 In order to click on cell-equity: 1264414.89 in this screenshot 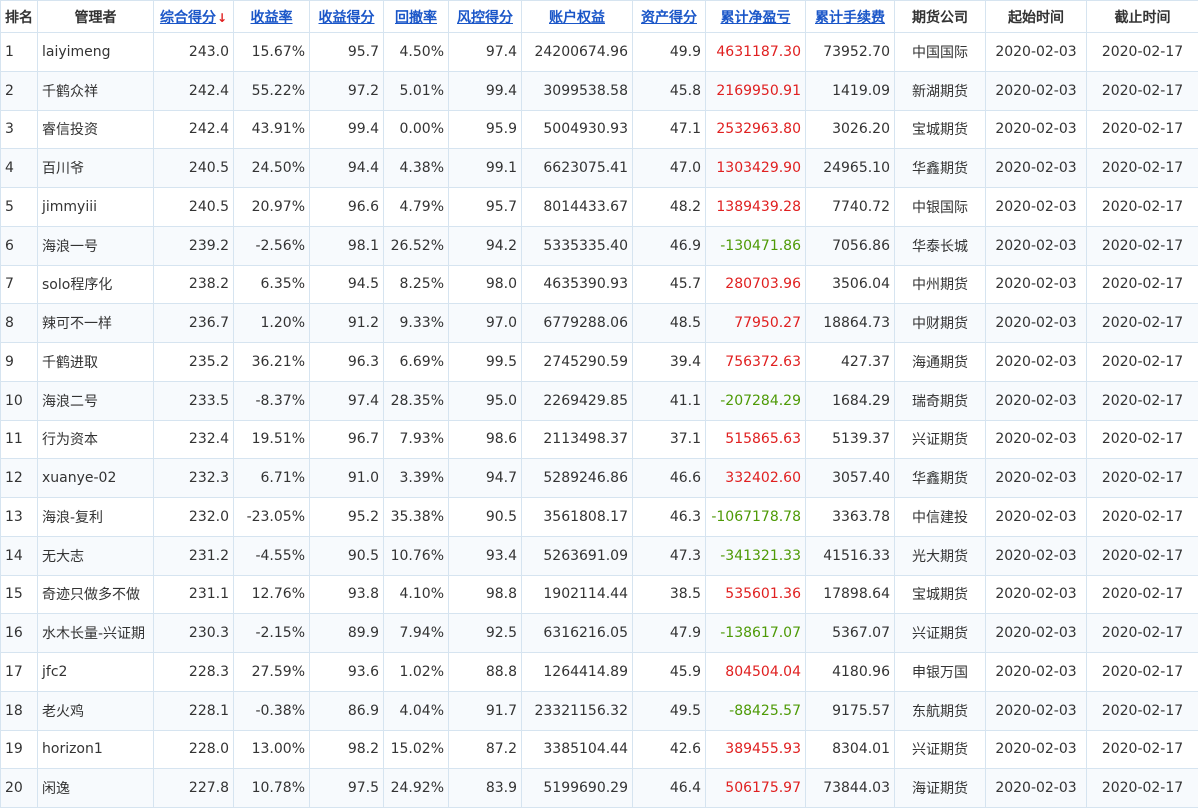, I will do `click(577, 672)`.